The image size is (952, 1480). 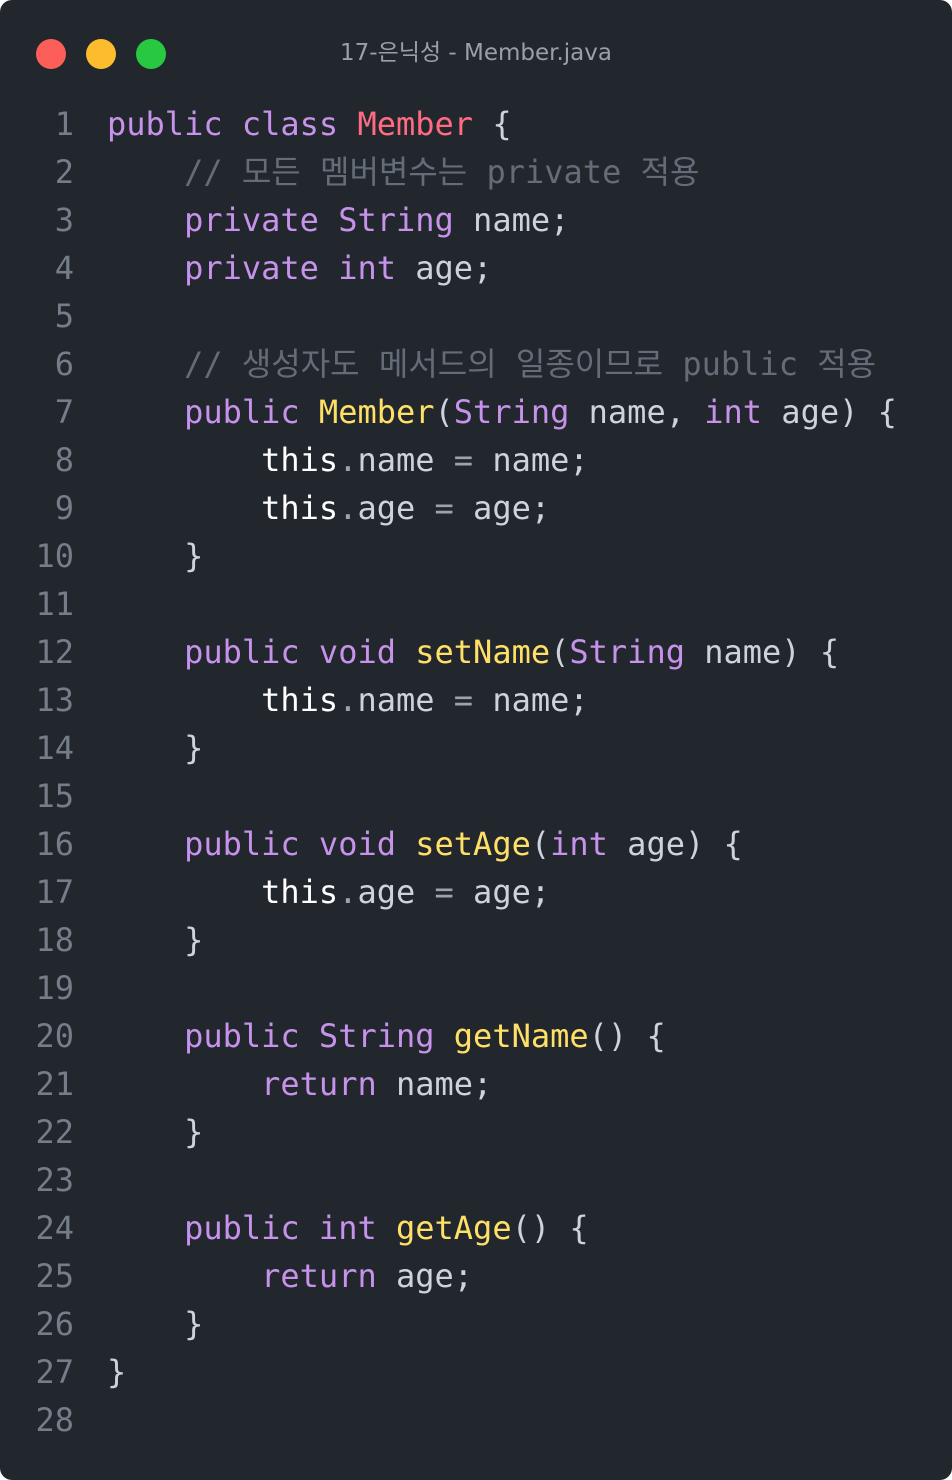 I want to click on code-text: public void setAge(int age) {, so click(x=425, y=844).